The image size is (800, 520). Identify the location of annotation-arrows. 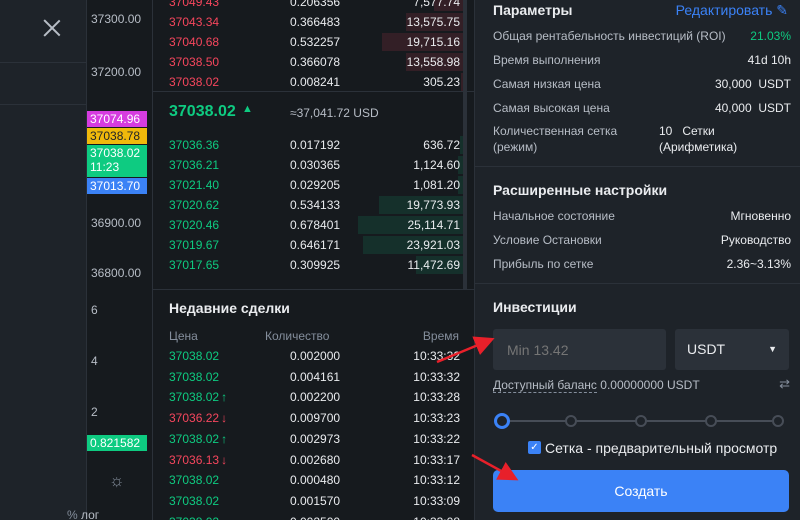
(477, 408).